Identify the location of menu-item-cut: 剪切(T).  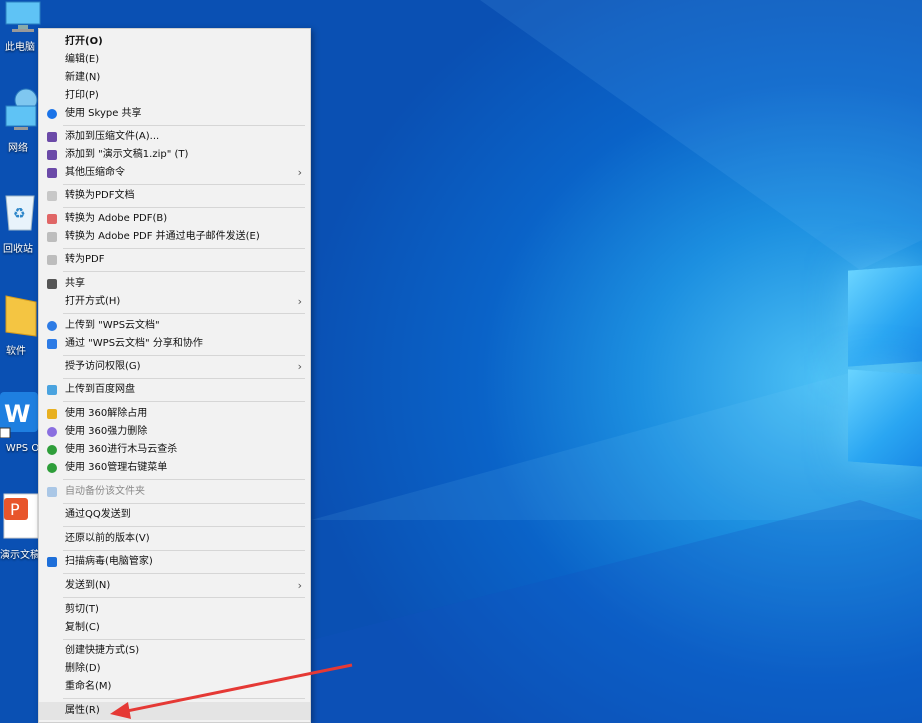
(174, 610).